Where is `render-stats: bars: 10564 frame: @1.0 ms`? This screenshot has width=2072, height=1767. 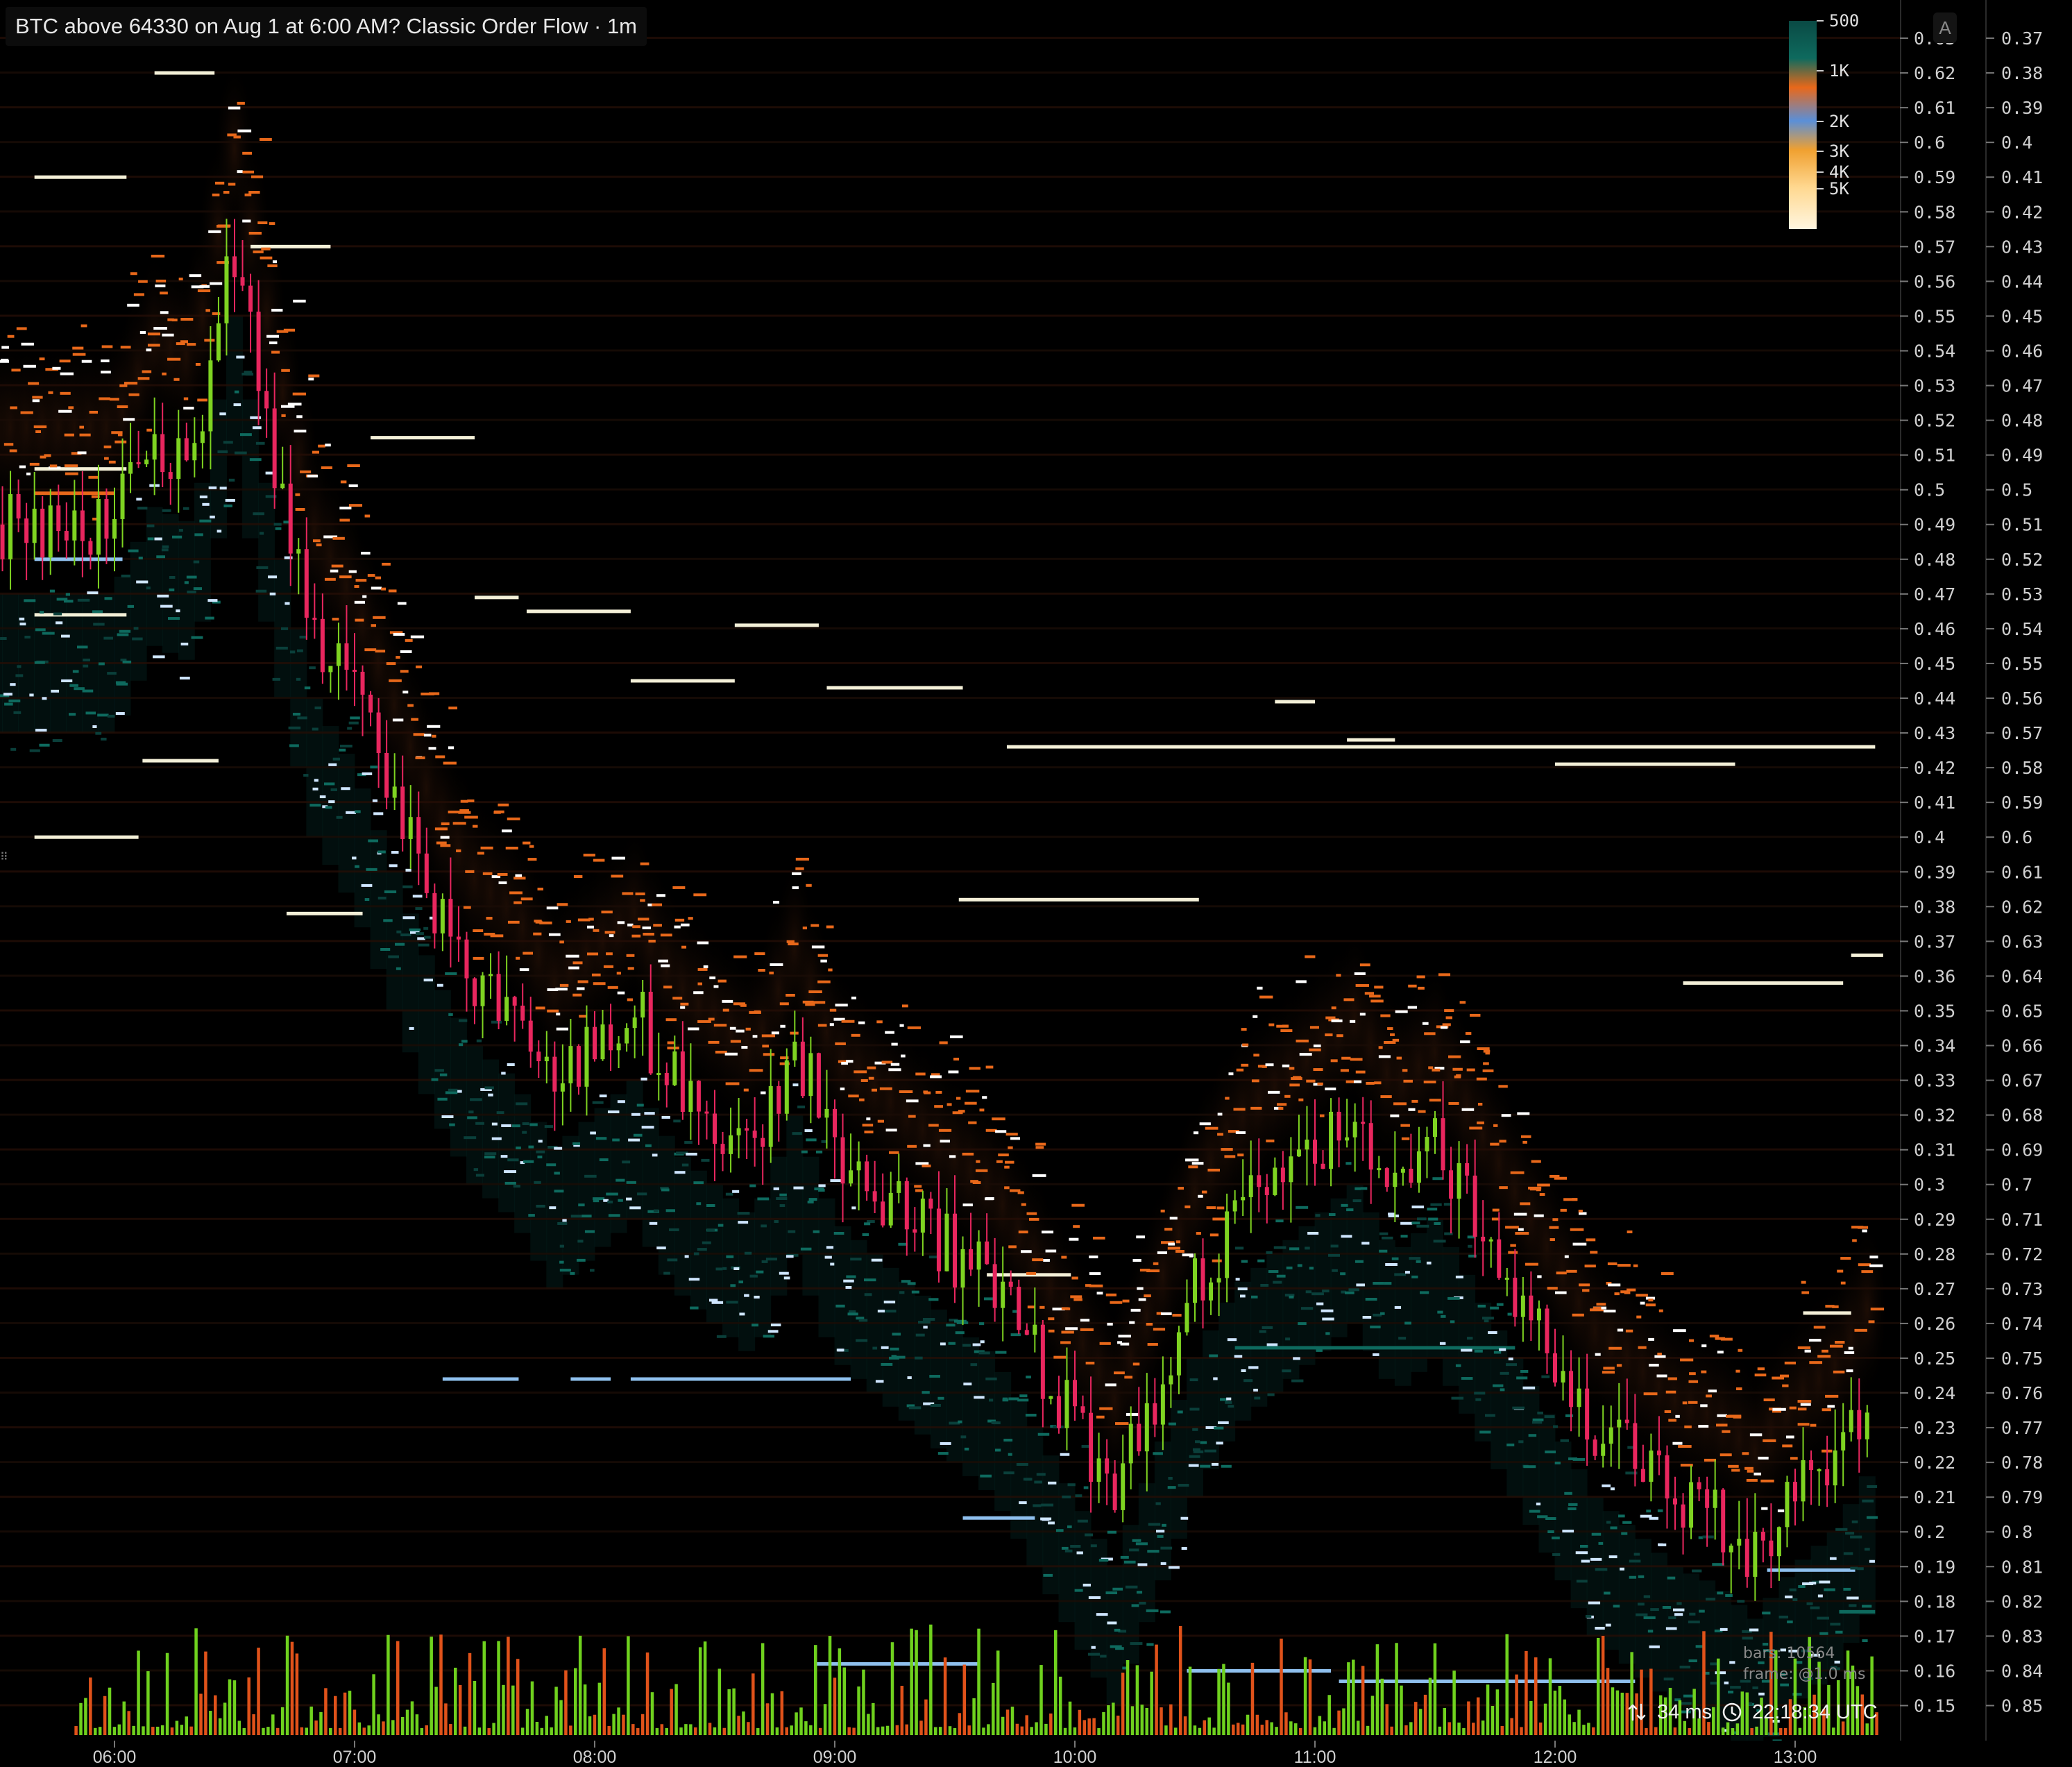
render-stats: bars: 10564 frame: @1.0 ms is located at coordinates (1804, 1664).